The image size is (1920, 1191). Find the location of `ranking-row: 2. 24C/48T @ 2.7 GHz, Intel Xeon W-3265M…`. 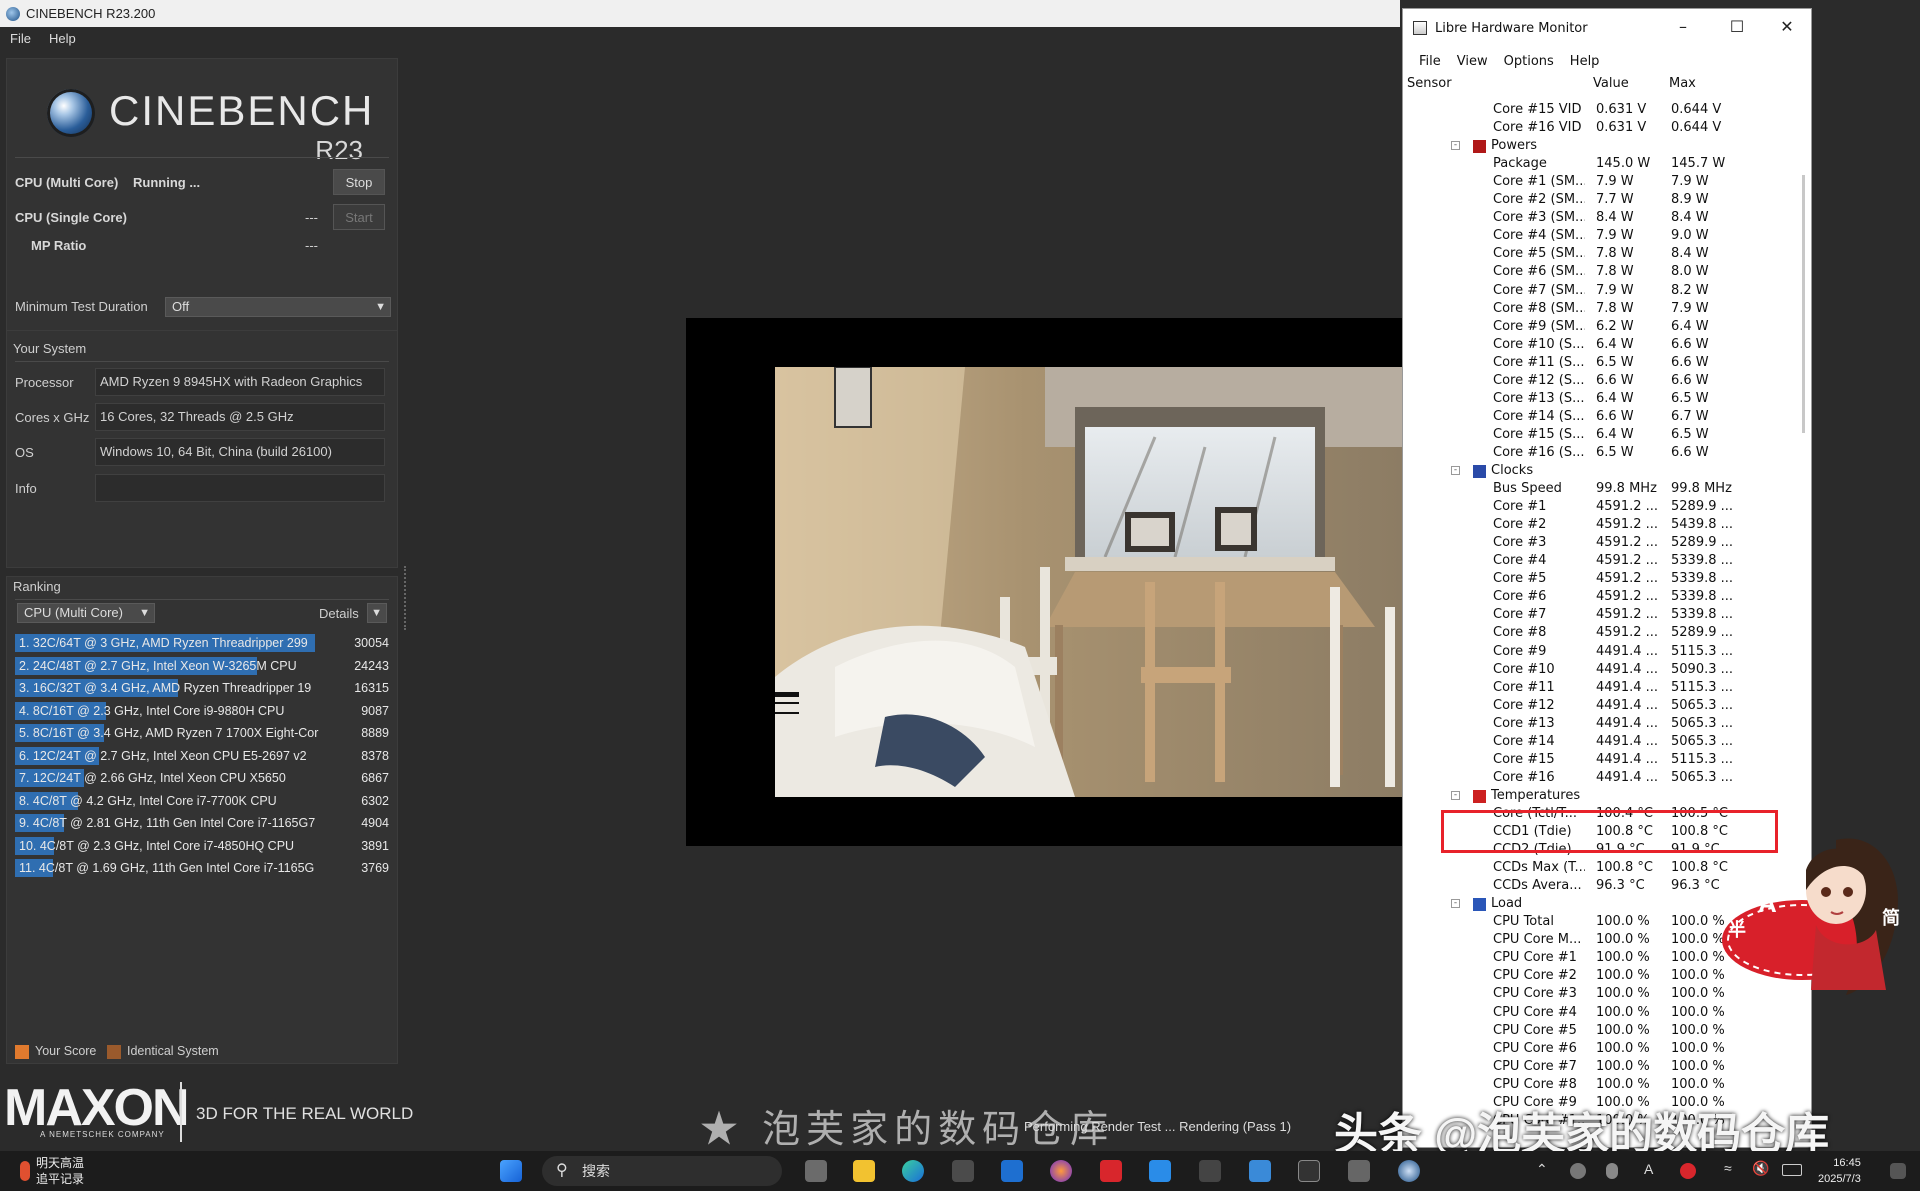

ranking-row: 2. 24C/48T @ 2.7 GHz, Intel Xeon W-3265M… is located at coordinates (204, 666).